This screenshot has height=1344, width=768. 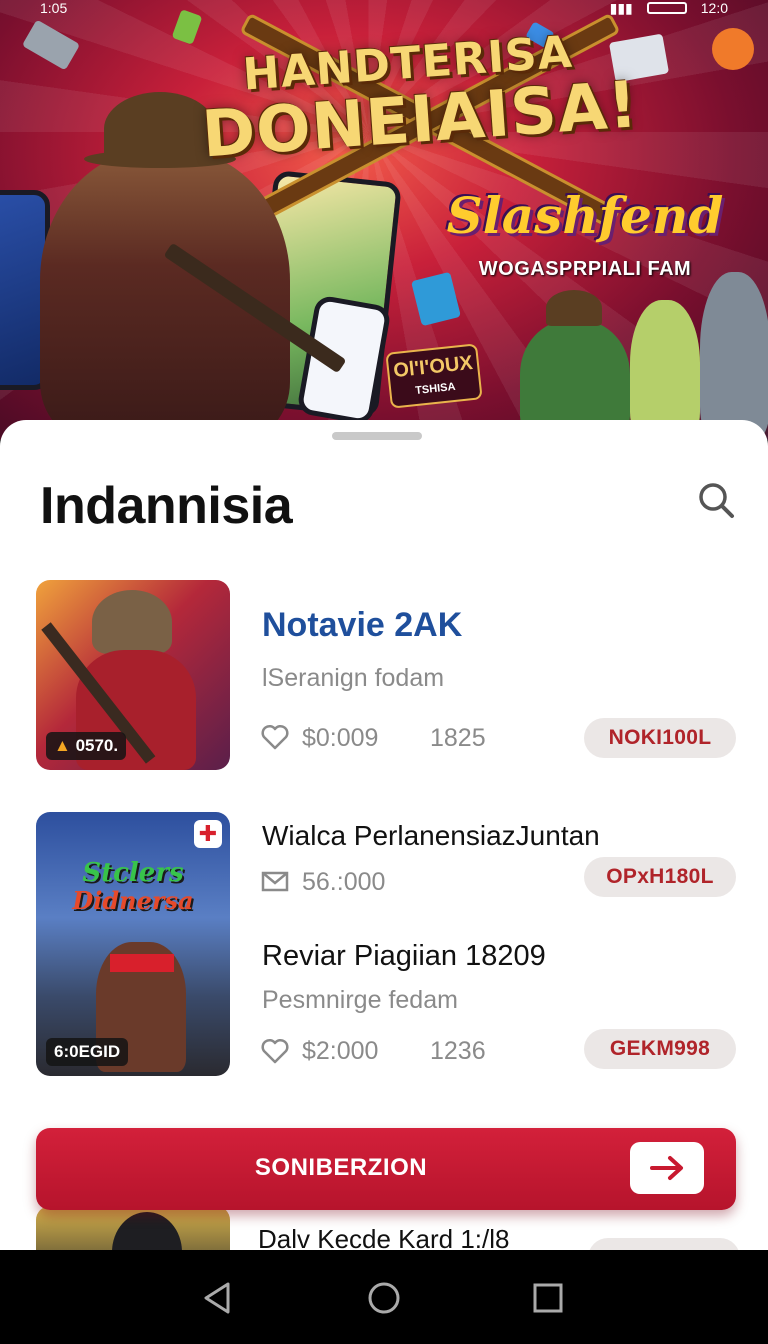 I want to click on hero-sub-logo: Slashfend, so click(x=585, y=215).